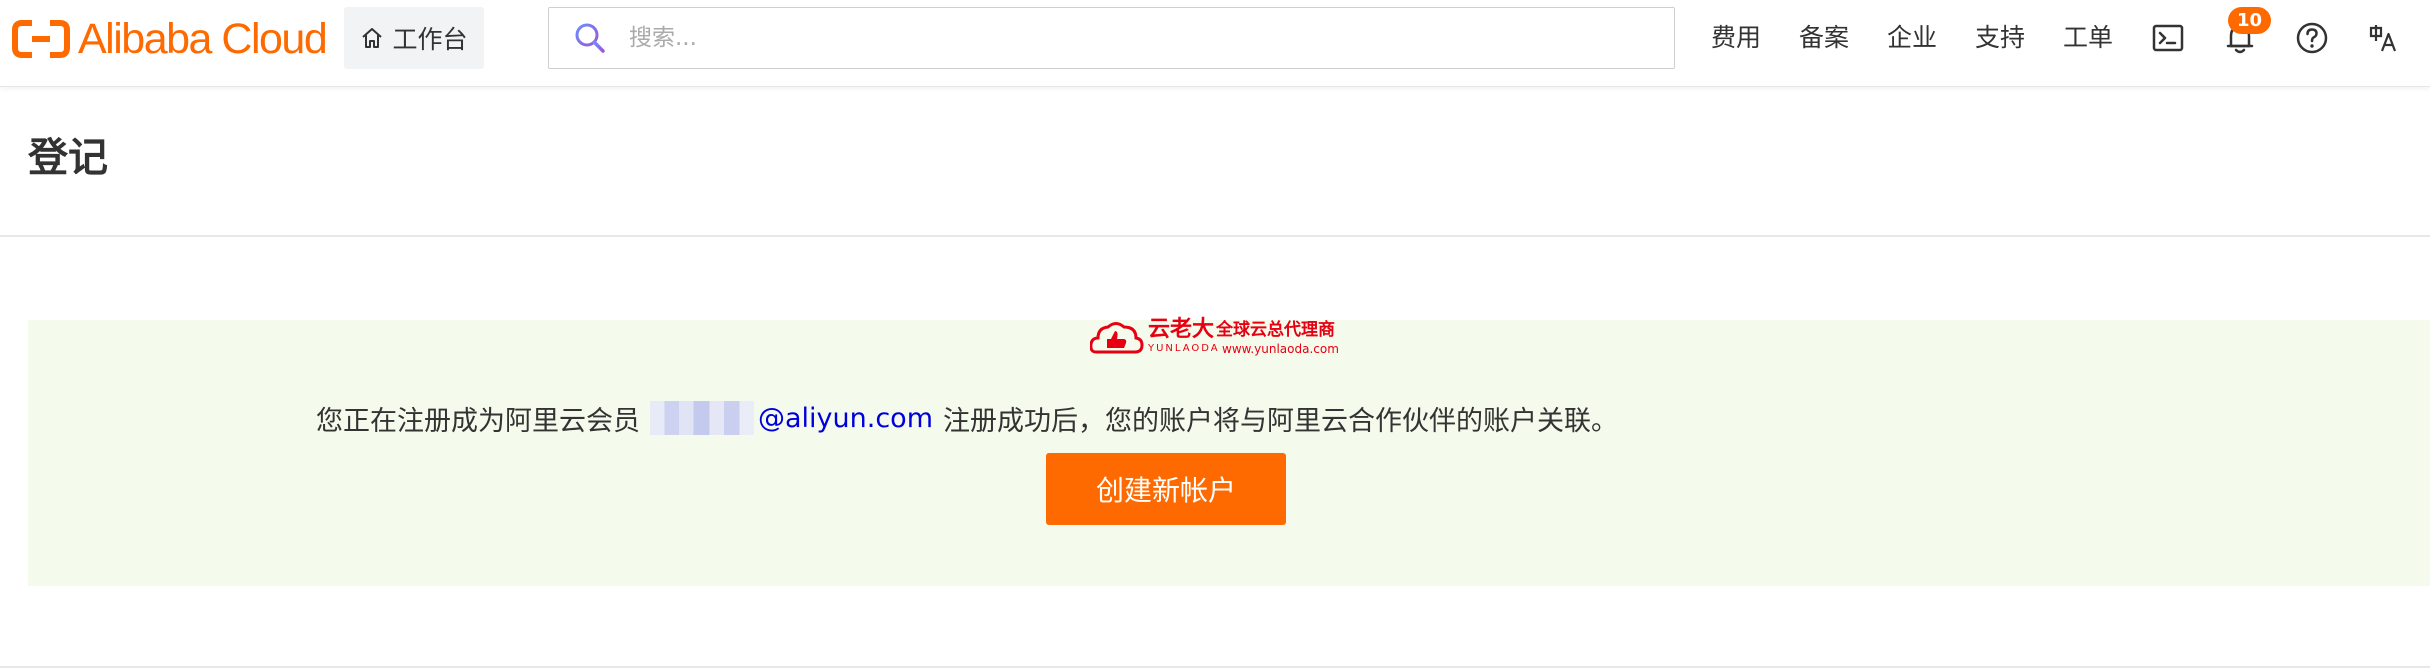  Describe the element at coordinates (1181, 329) in the screenshot. I see `watermark-name: 云老大` at that location.